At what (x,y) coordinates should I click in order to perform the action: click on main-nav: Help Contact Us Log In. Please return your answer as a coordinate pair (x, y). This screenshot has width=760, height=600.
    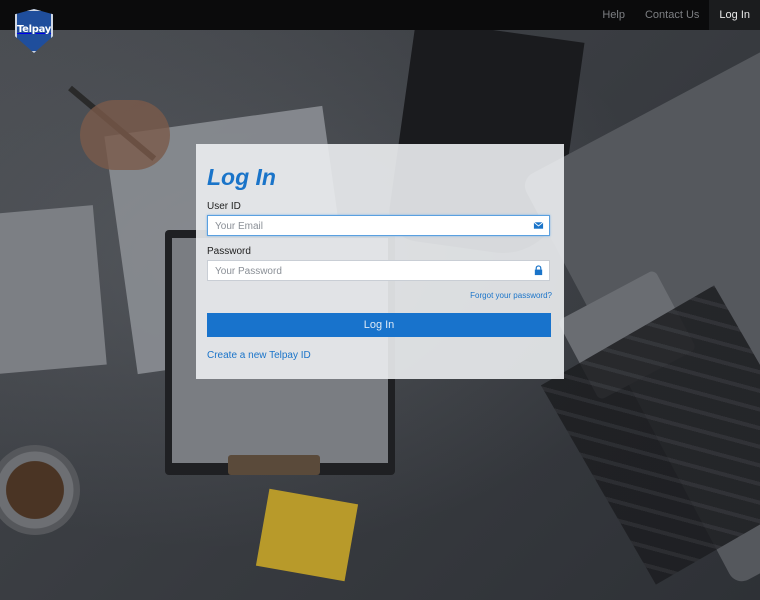
    Looking at the image, I should click on (676, 15).